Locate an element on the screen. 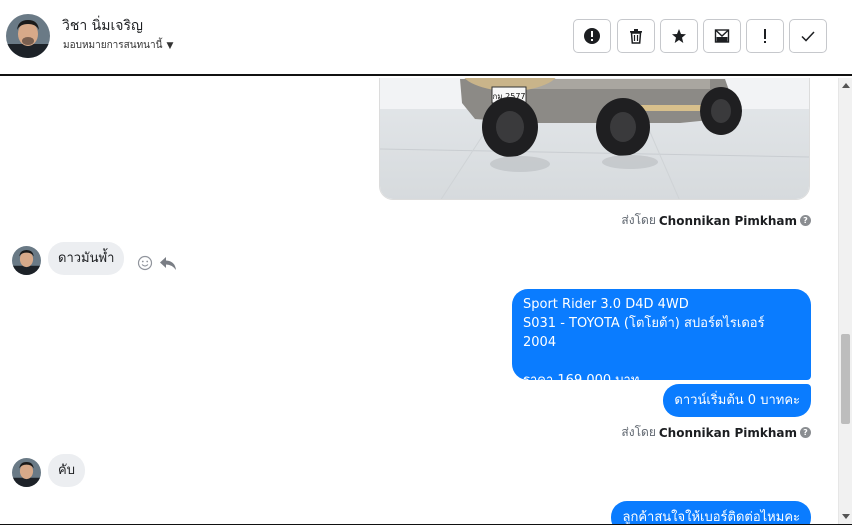 This screenshot has height=528, width=852. check-icon is located at coordinates (808, 36).